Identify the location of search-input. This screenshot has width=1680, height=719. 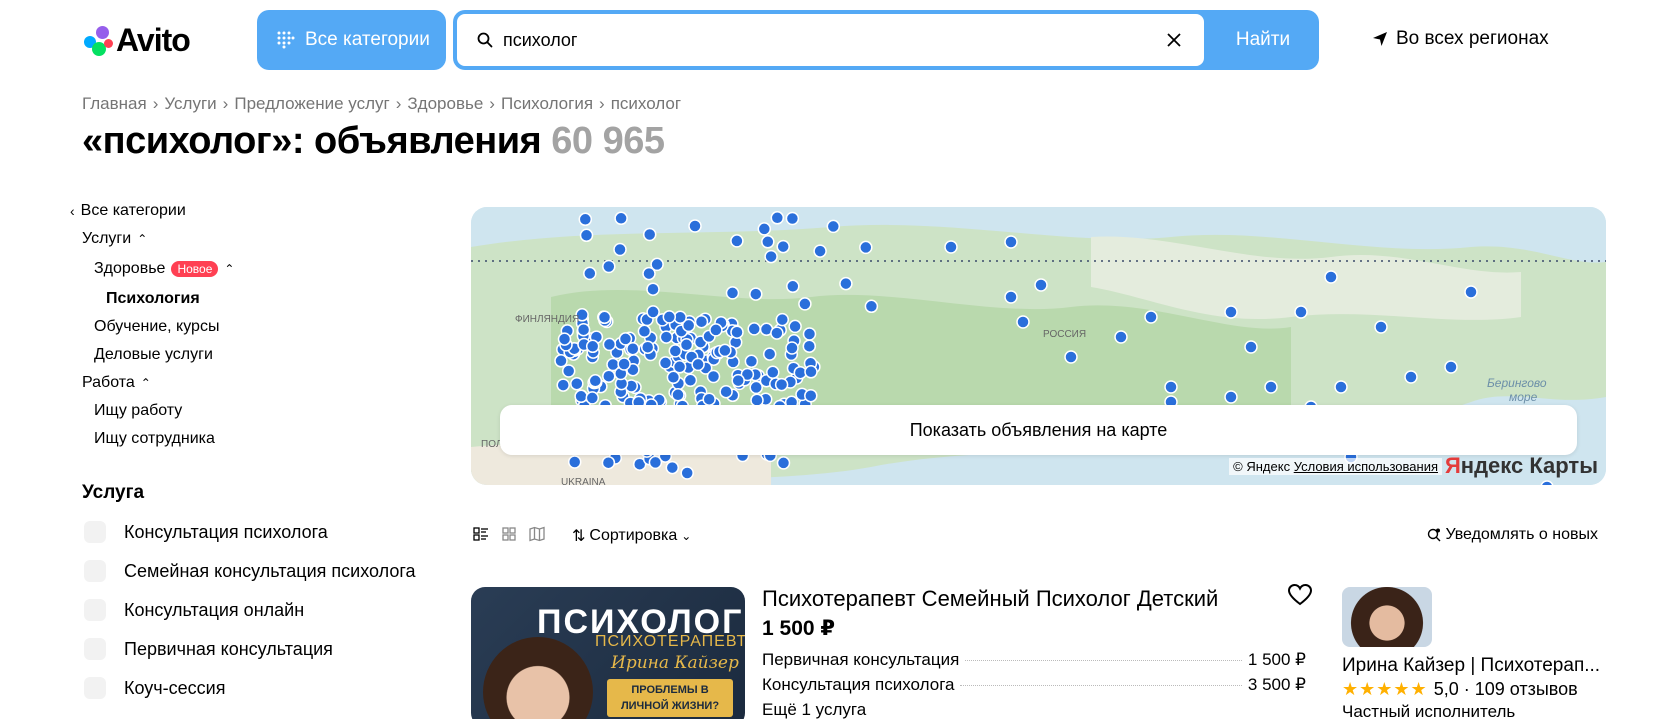
(823, 40).